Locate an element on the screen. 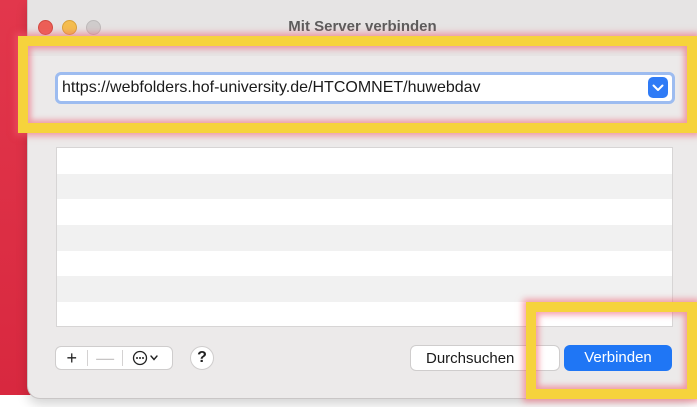 The height and width of the screenshot is (407, 697). more-options-button is located at coordinates (147, 358).